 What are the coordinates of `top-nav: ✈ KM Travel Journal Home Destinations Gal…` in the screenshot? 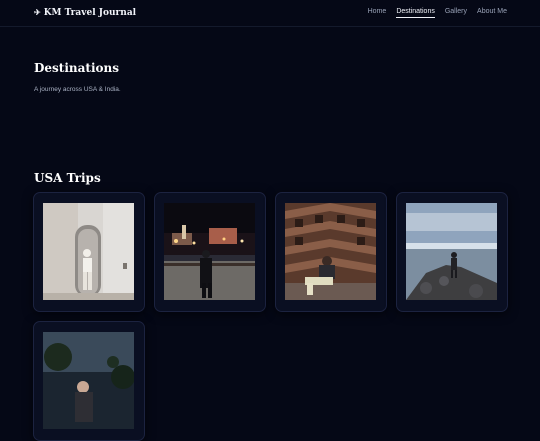 It's located at (270, 13).